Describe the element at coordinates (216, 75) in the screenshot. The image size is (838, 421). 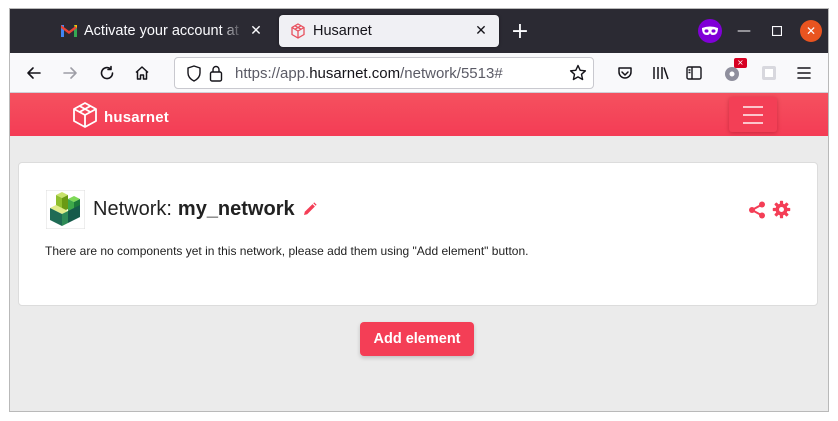
I see `lock-icon` at that location.